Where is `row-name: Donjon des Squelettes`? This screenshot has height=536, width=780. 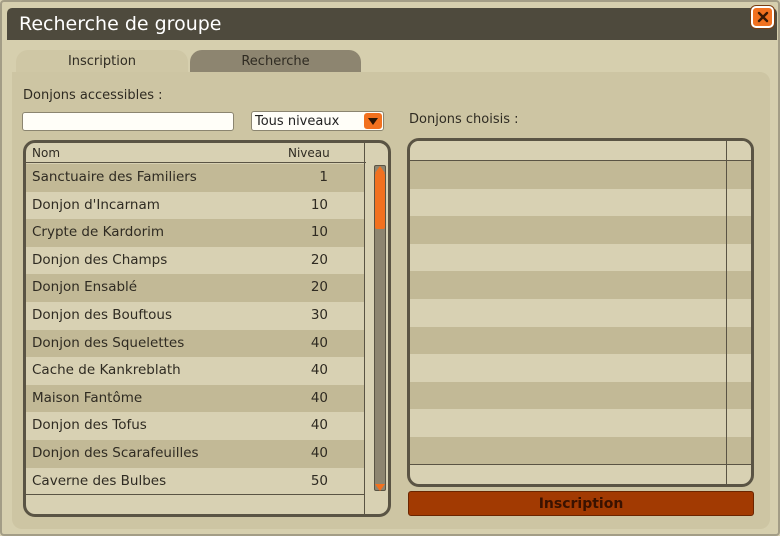
row-name: Donjon des Squelettes is located at coordinates (108, 342).